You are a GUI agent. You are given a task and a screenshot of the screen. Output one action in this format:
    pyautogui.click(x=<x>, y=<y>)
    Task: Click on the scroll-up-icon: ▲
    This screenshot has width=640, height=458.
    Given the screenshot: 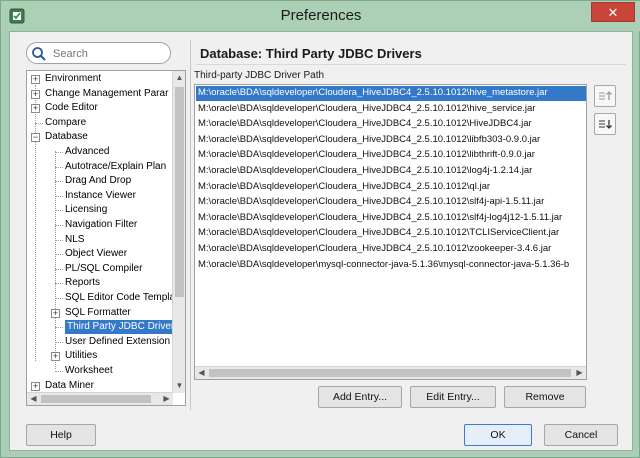 What is the action you would take?
    pyautogui.click(x=179, y=78)
    